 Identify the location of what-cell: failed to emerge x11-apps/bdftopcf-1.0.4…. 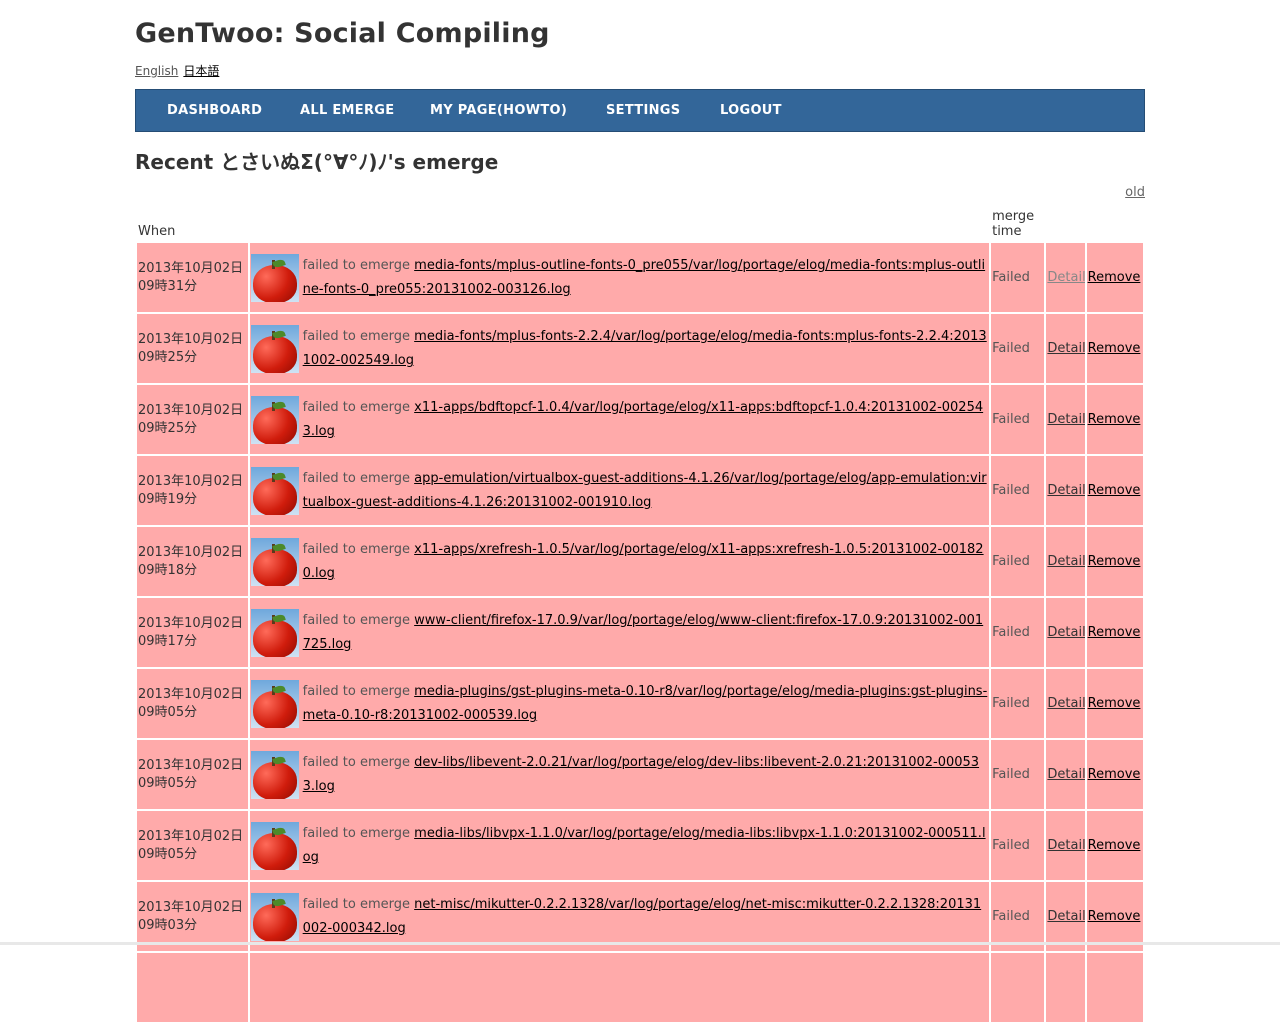
(619, 419).